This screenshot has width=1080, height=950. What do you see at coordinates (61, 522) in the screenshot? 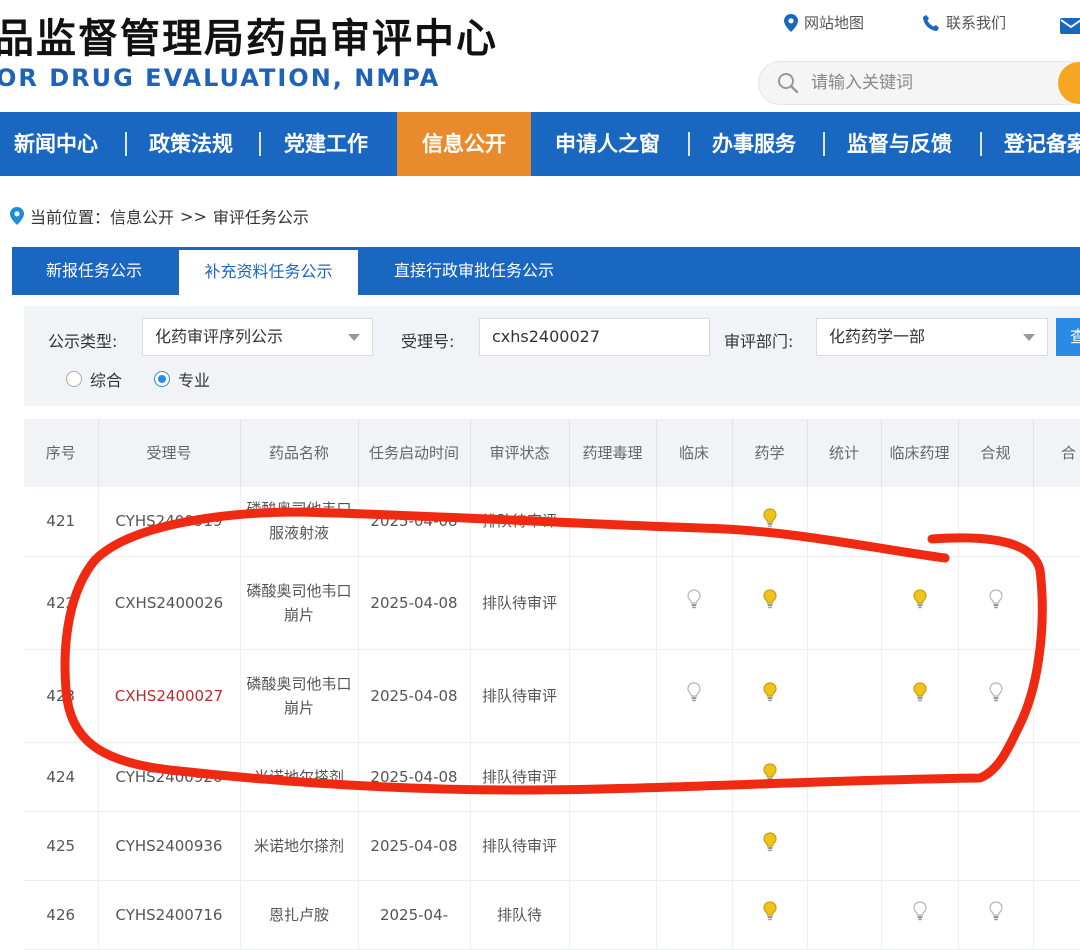
I see `cell-no: 421` at bounding box center [61, 522].